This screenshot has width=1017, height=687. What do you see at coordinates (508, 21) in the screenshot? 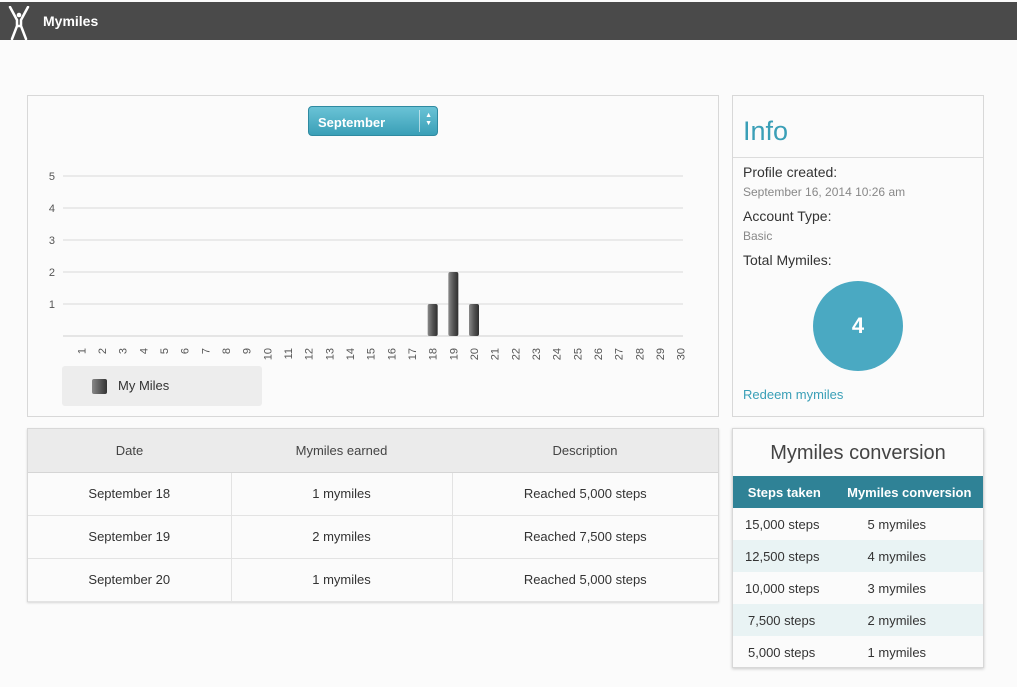
I see `top-bar: Mymiles` at bounding box center [508, 21].